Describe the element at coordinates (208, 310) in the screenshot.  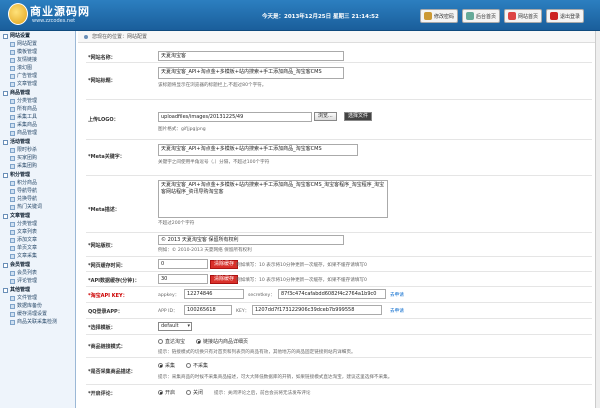
I see `qq-appid-input: 100265618` at that location.